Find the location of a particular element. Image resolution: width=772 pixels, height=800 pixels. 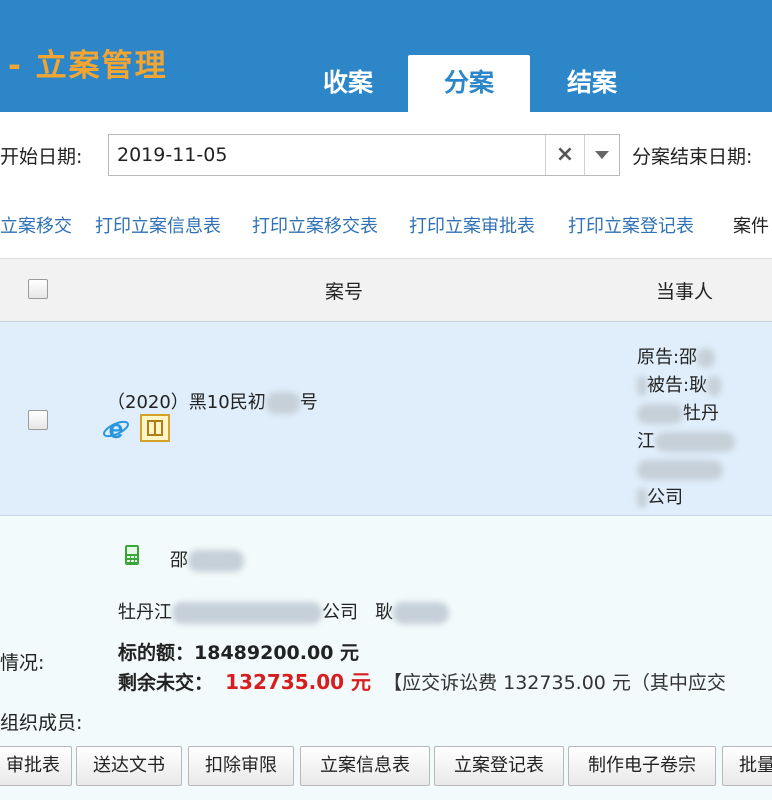

members-label: 组织成员: is located at coordinates (41, 723).